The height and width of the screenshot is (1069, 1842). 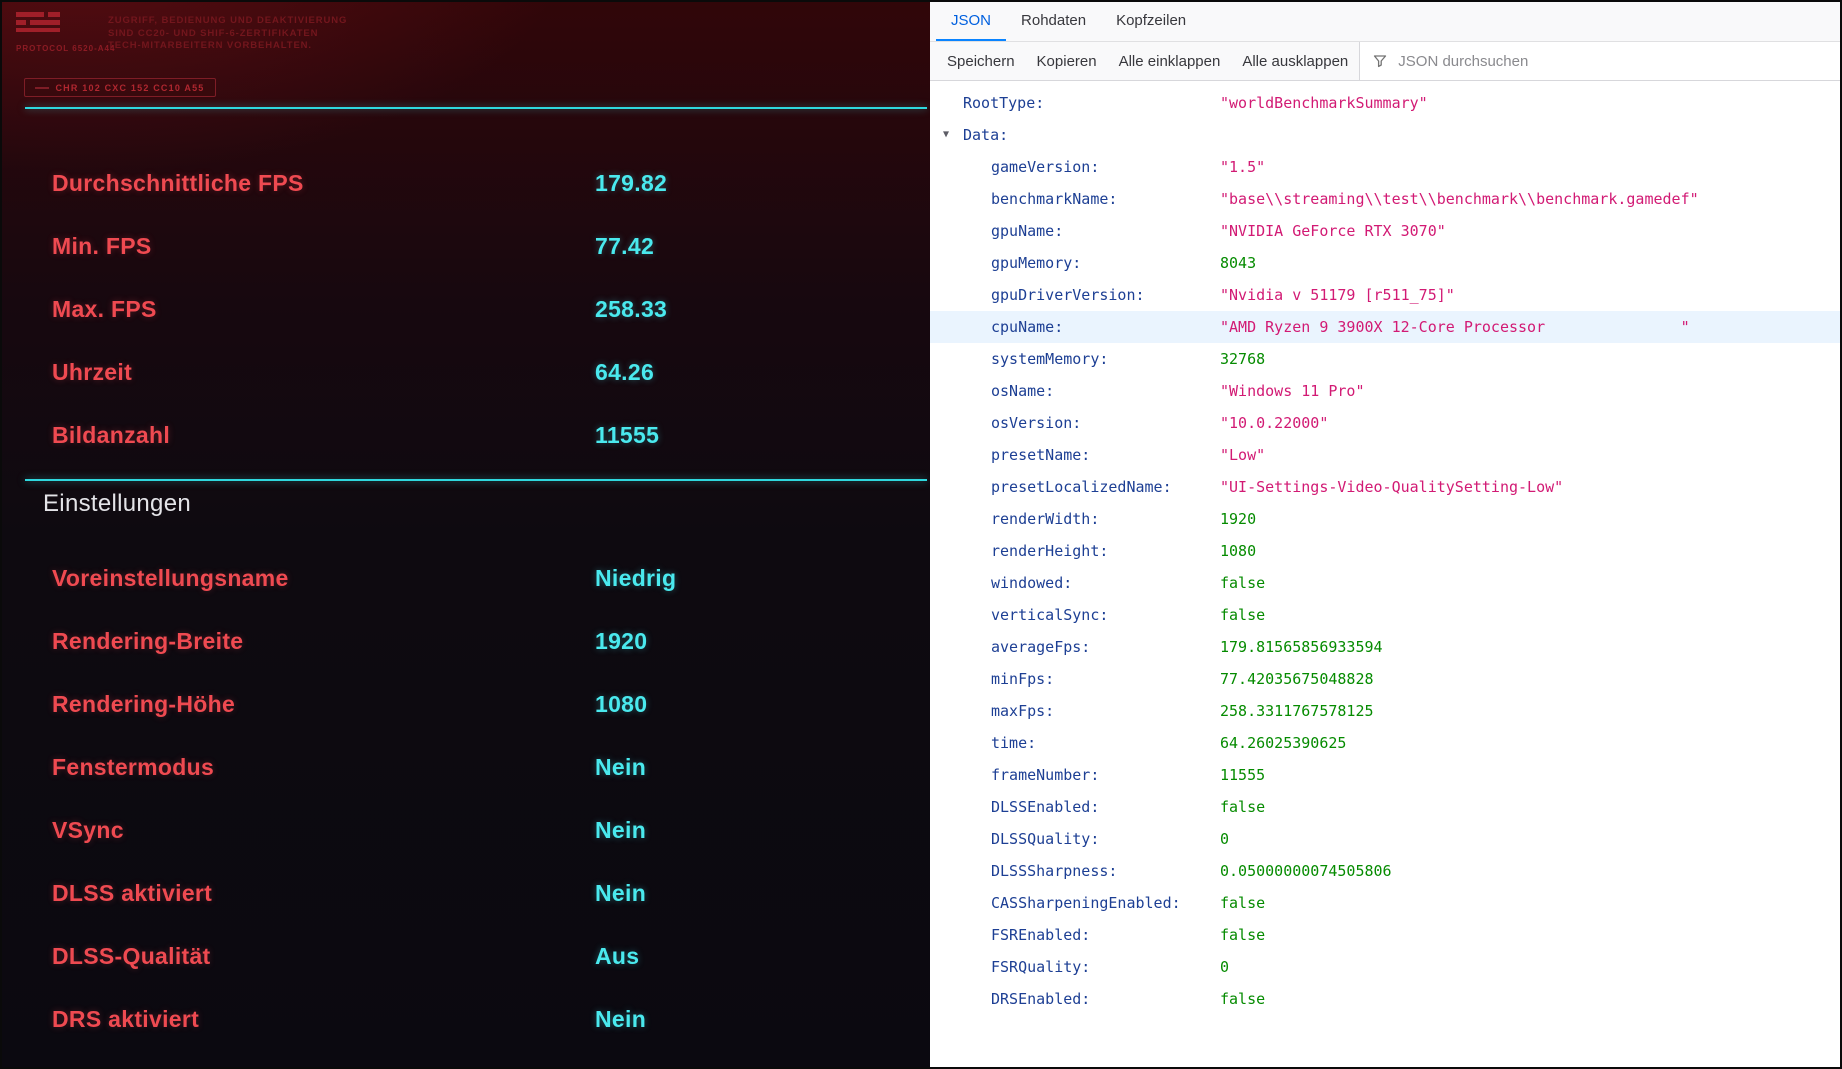 What do you see at coordinates (625, 372) in the screenshot?
I see `result-row-value: 64.26` at bounding box center [625, 372].